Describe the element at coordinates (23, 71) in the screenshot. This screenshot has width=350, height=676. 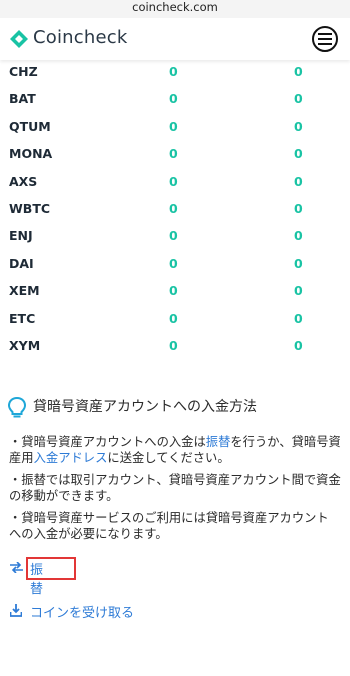
I see `currency-symbol: CHZ` at that location.